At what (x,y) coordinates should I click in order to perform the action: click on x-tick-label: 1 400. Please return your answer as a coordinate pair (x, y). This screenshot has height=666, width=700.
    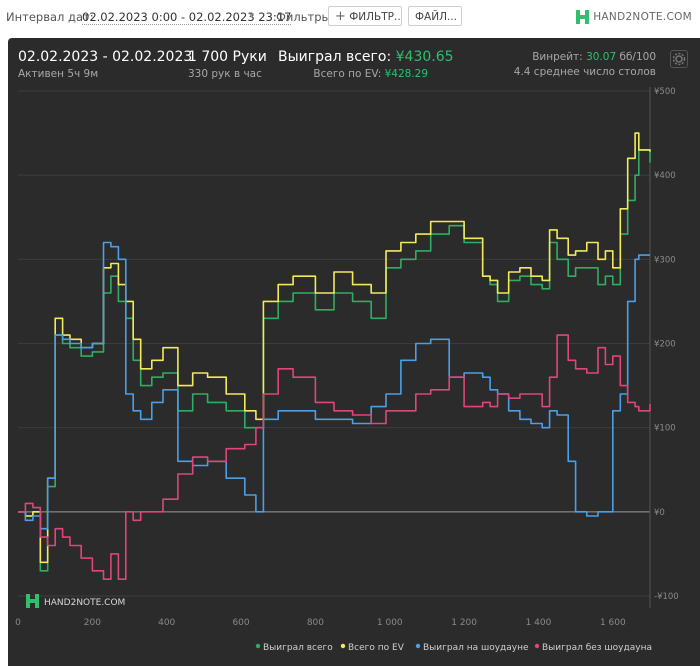
    Looking at the image, I should click on (539, 623).